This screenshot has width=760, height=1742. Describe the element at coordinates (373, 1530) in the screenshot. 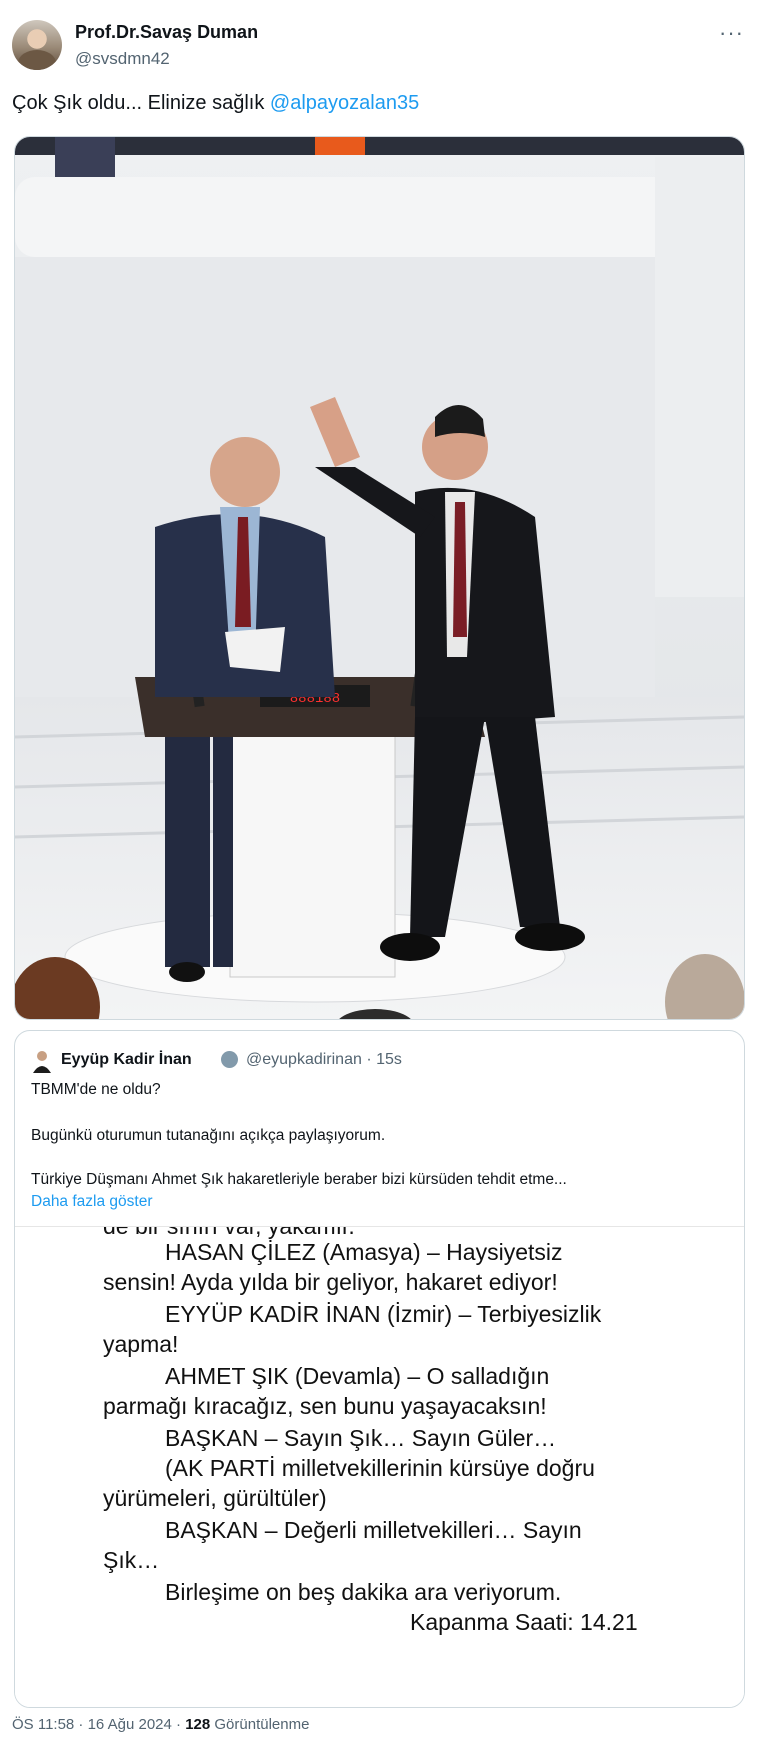

I see `transcript-line: BAŞKAN – Değerli milletvekilleri… Sayın` at that location.